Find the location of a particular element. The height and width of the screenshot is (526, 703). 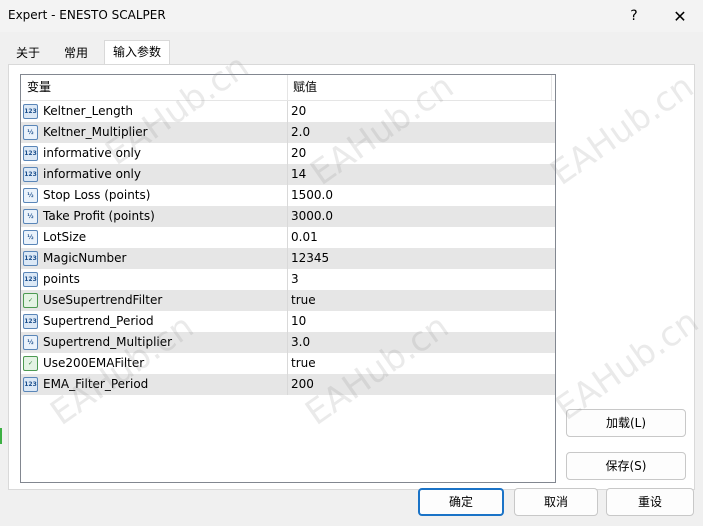

table-row: ½ Supertrend_Multiplier 3.0 is located at coordinates (288, 342).